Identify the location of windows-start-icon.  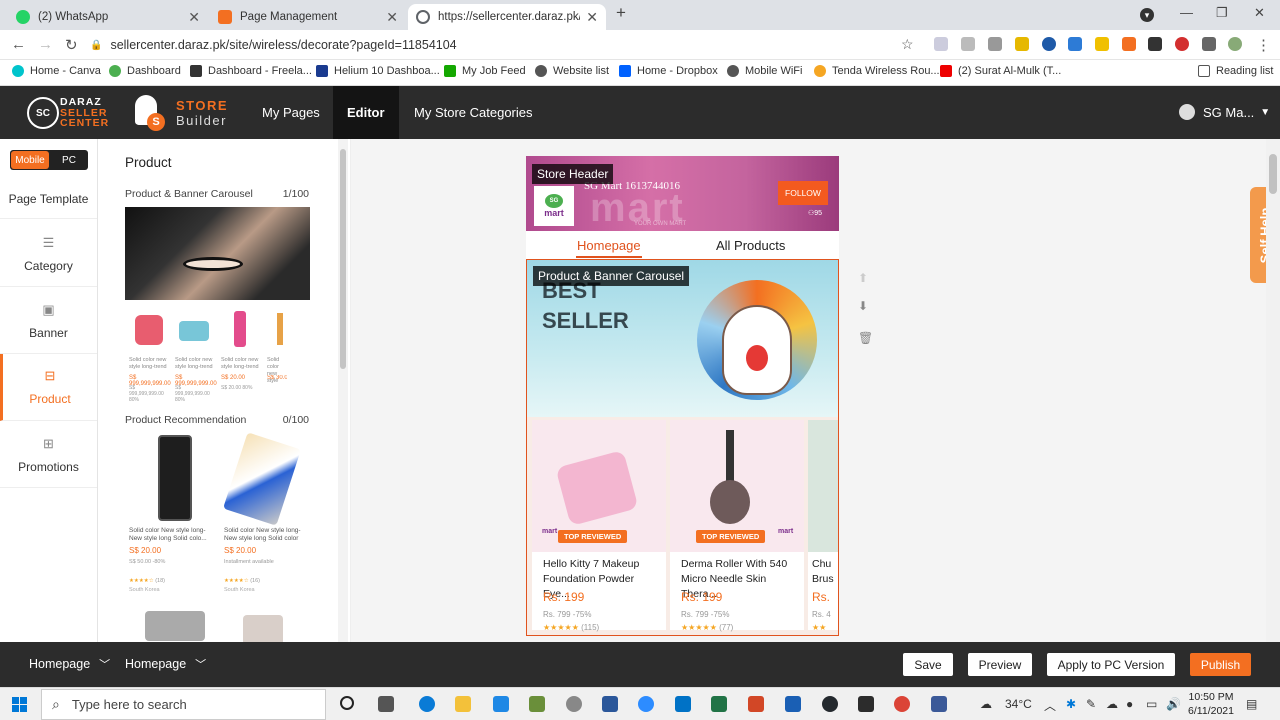
(19, 704).